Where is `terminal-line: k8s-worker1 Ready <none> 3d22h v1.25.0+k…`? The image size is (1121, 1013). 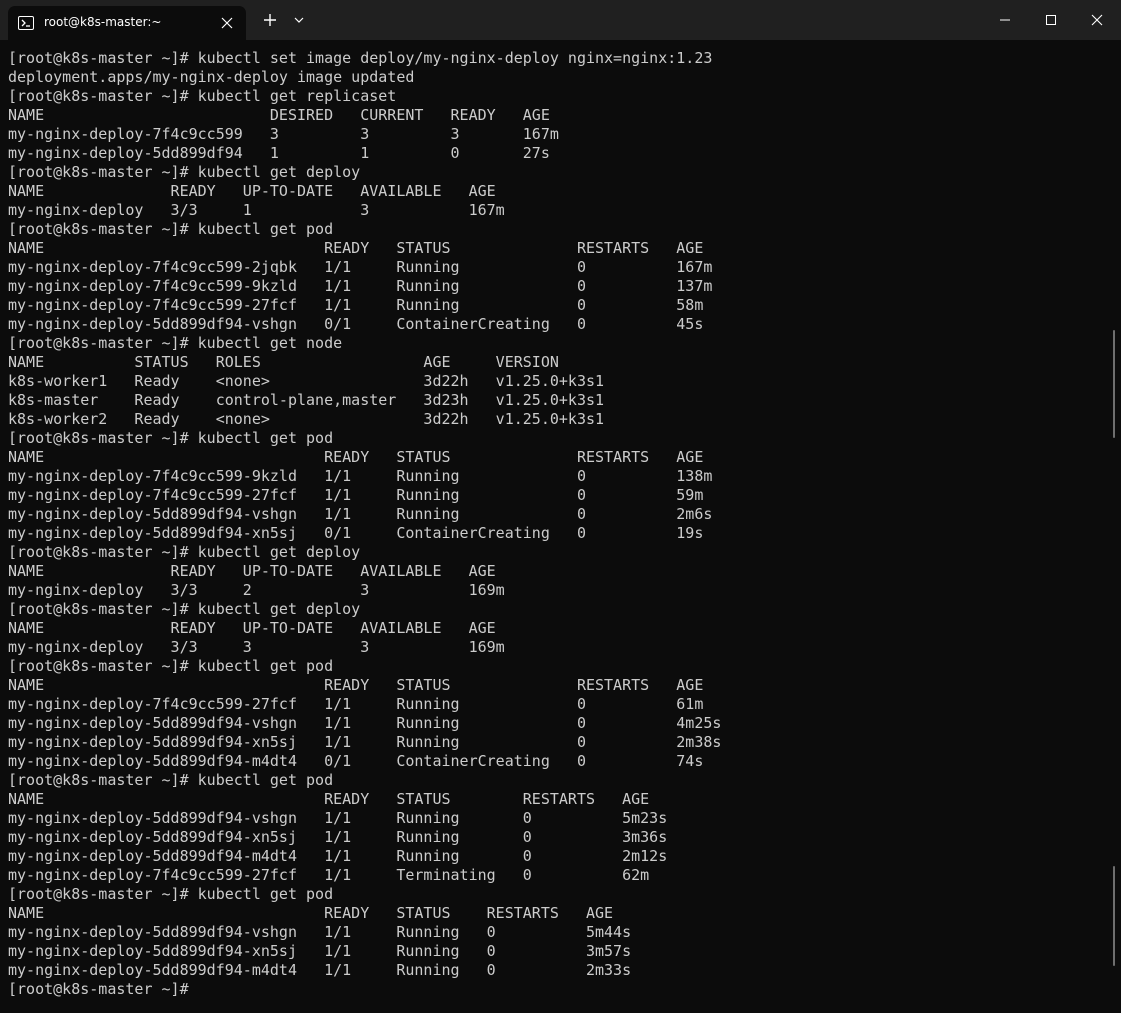
terminal-line: k8s-worker1 Ready <none> 3d22h v1.25.0+k… is located at coordinates (306, 381).